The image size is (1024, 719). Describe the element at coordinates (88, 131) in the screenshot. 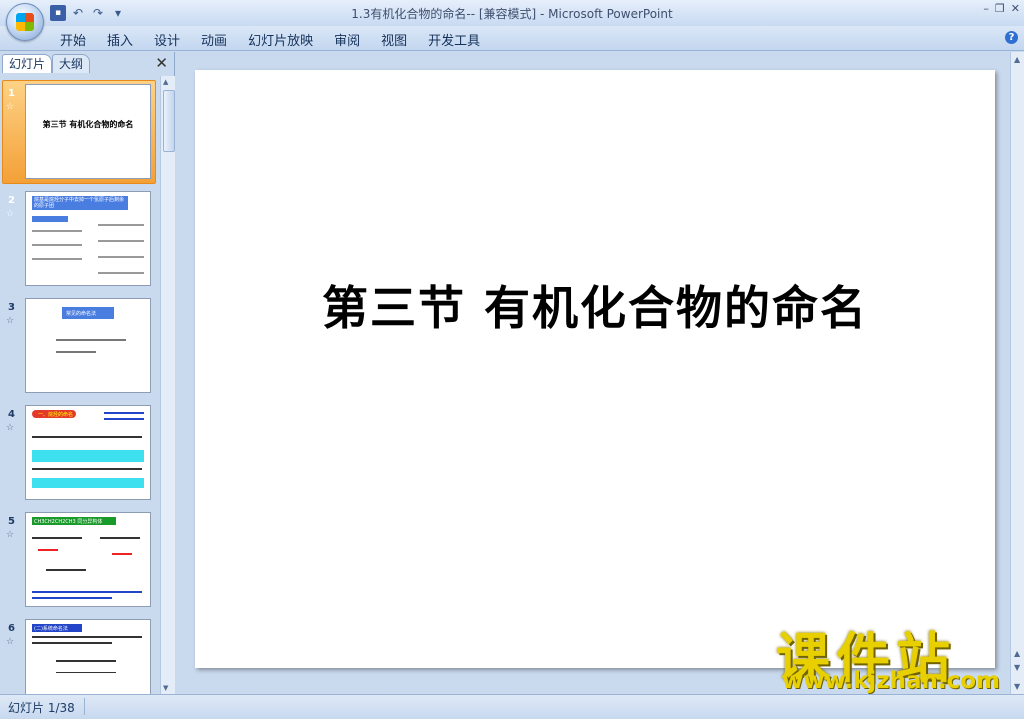

I see `slide-preview: 第三节 有机化合物的命名` at that location.